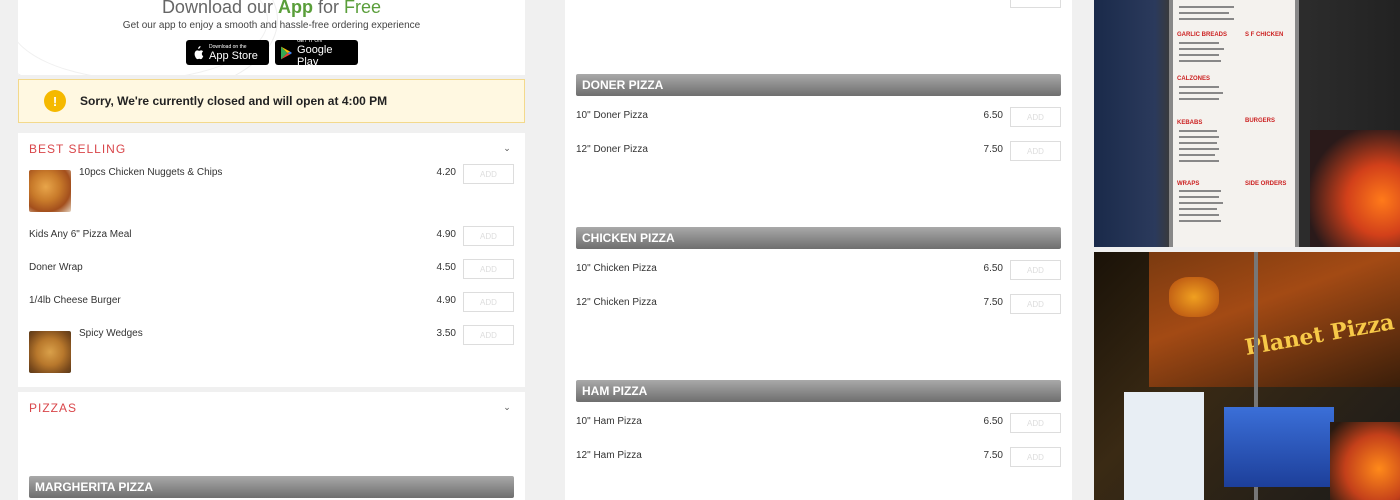 This screenshot has height=500, width=1400. What do you see at coordinates (818, 304) in the screenshot?
I see `menu-item-row: 12" Chicken Pizza 7.50 ADD` at bounding box center [818, 304].